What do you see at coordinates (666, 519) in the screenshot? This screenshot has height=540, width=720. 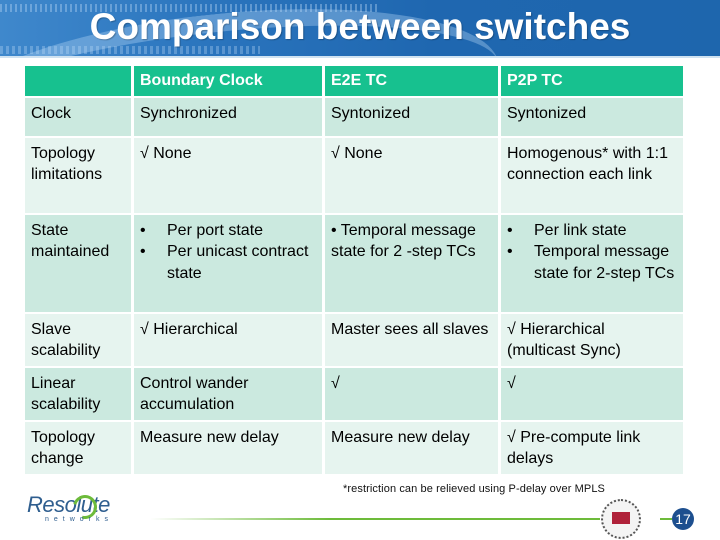 I see `footer-divider-end` at bounding box center [666, 519].